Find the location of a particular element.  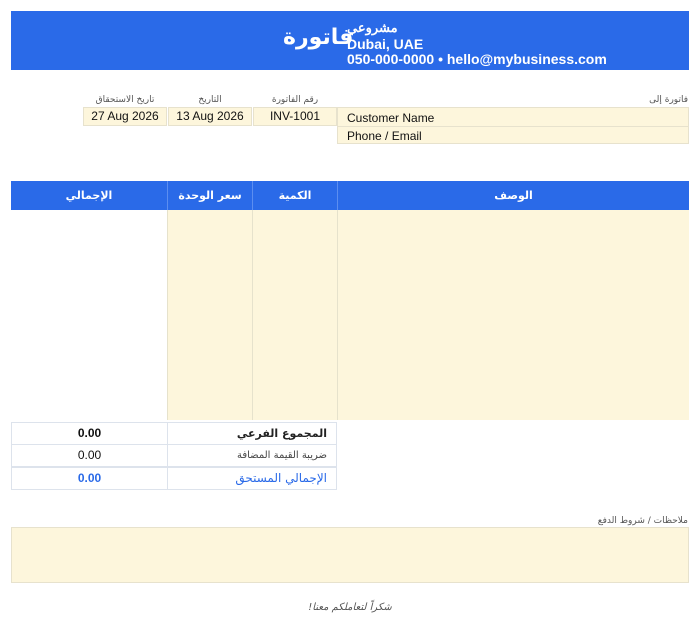

bill-to-box: Customer Name Phone / Email is located at coordinates (513, 125).